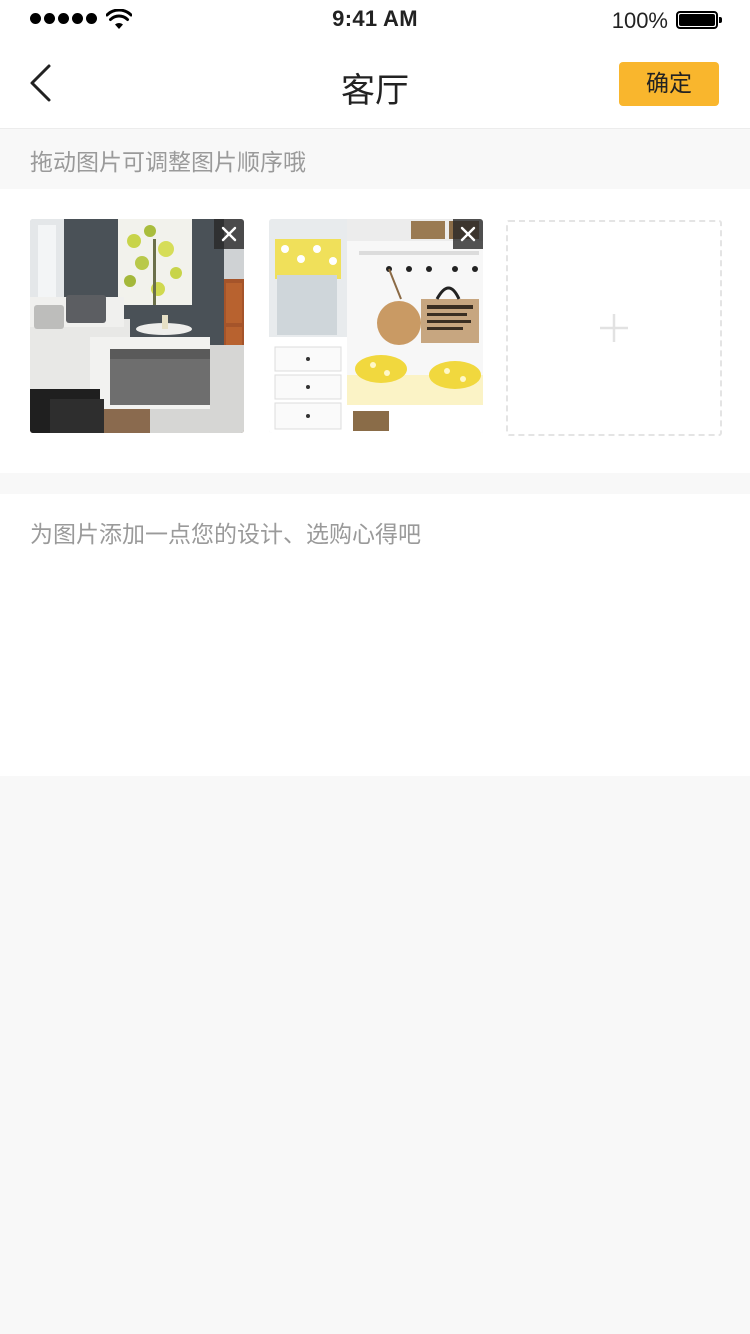 This screenshot has height=1334, width=750. I want to click on plus-icon, so click(614, 328).